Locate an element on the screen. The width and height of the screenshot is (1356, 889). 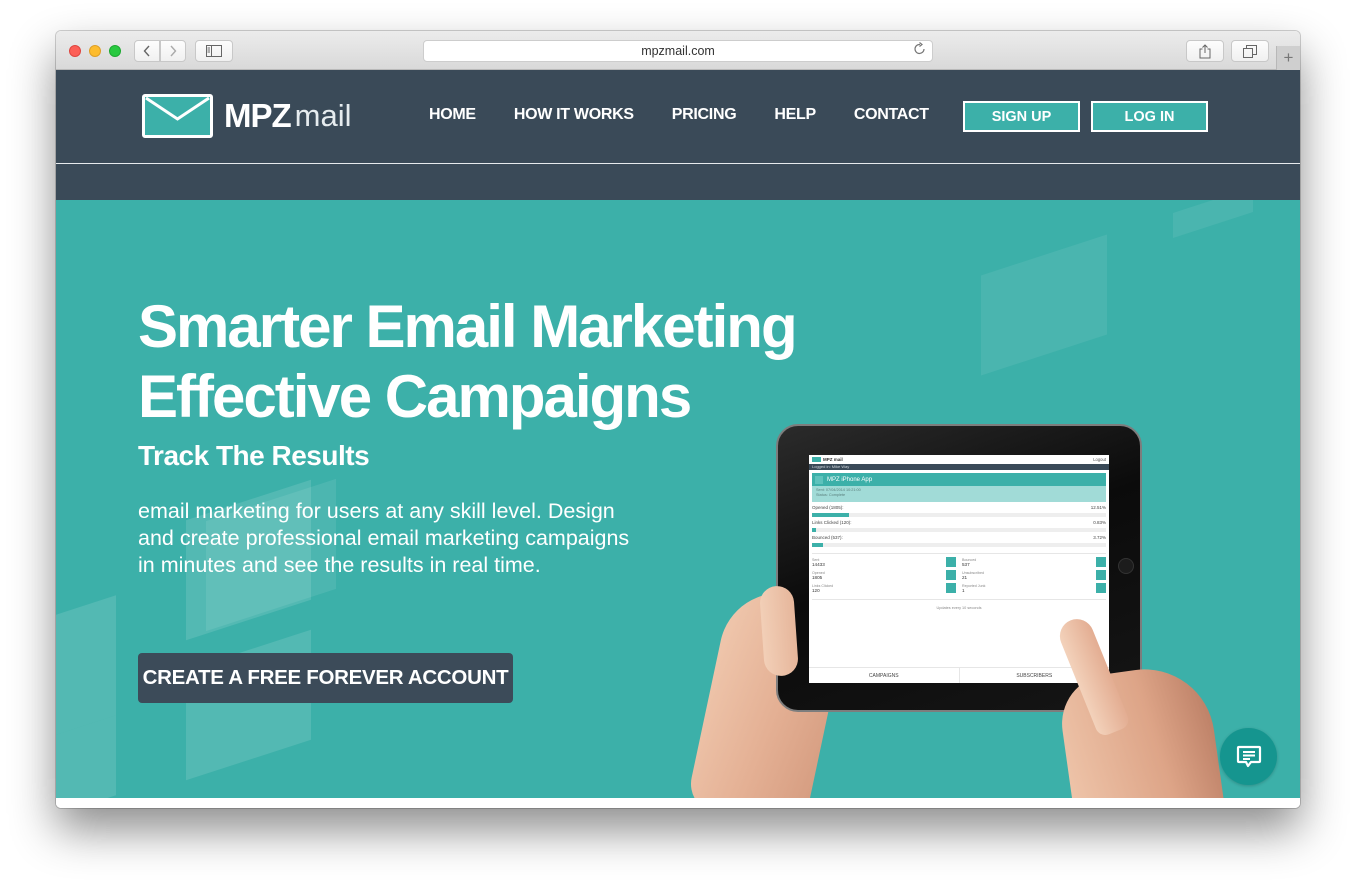
app-stat-links-clicked: Links Clicked (120): 0.83% is located at coordinates (959, 524).